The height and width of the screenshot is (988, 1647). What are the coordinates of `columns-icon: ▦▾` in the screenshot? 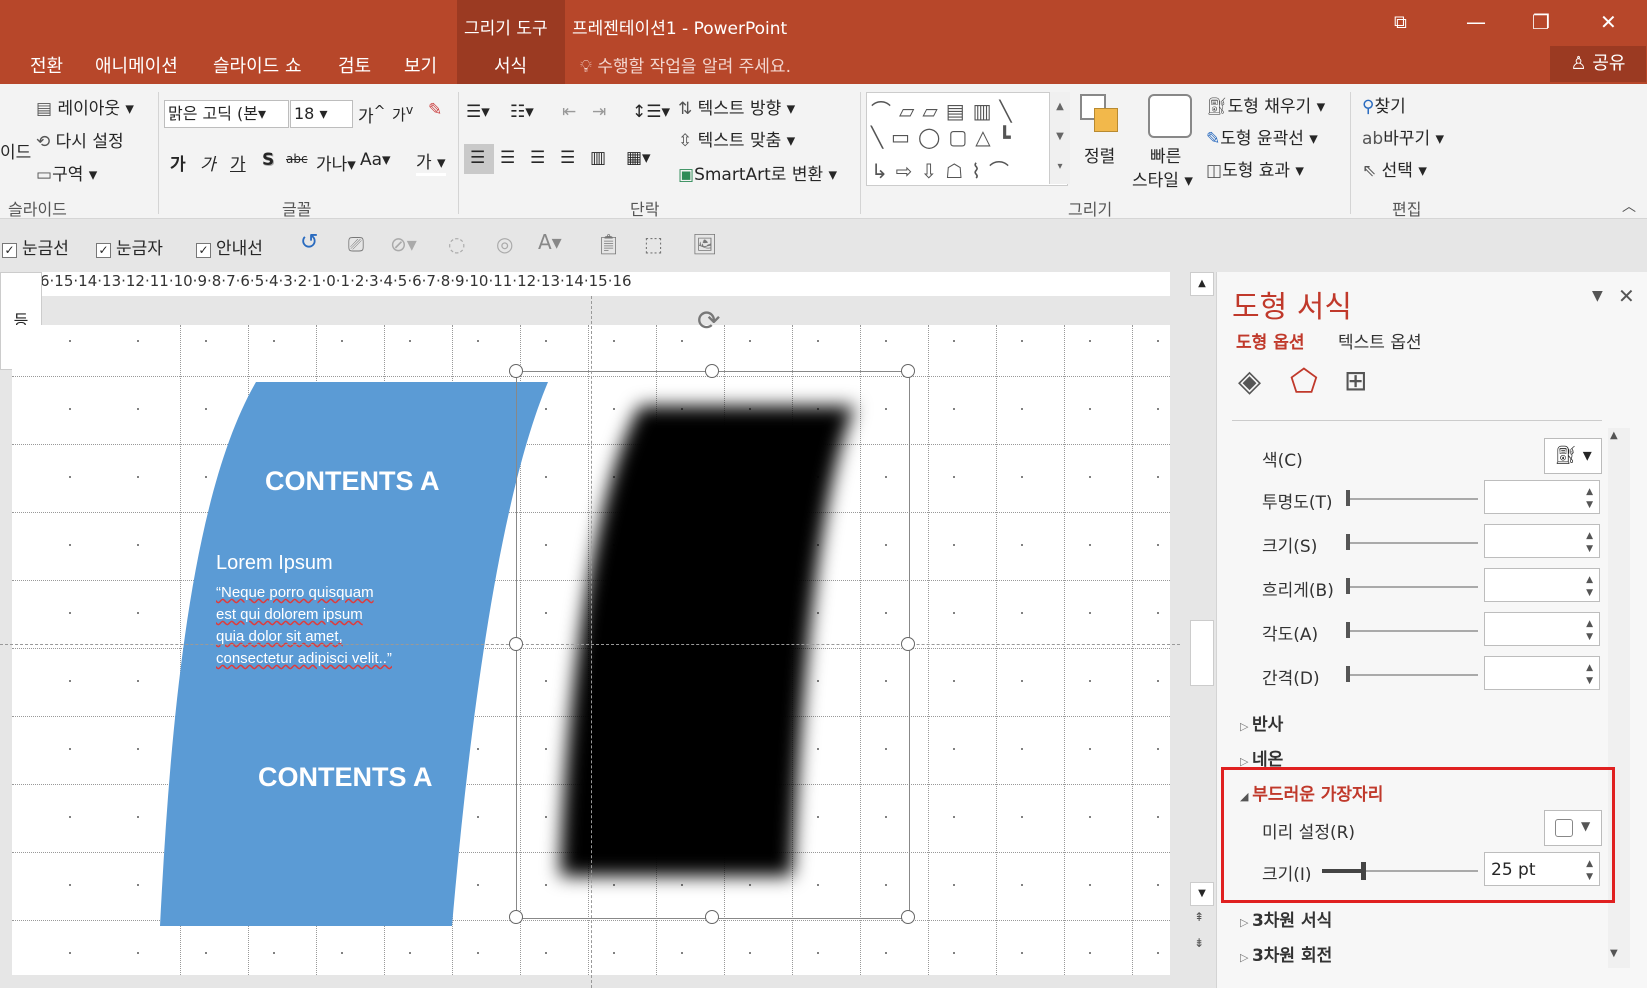 It's located at (638, 158).